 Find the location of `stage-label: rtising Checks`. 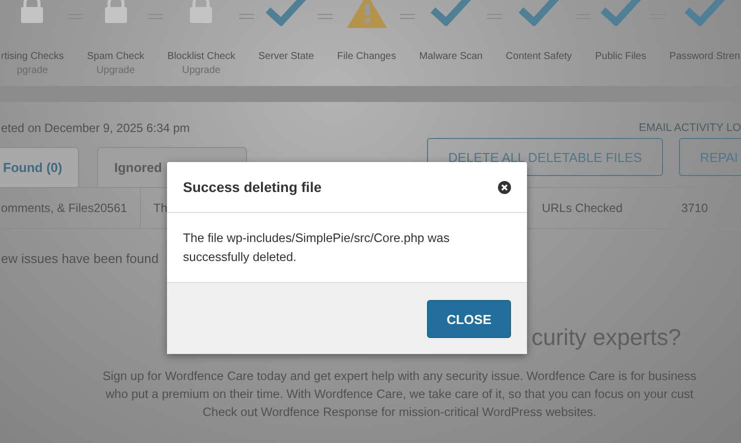

stage-label: rtising Checks is located at coordinates (32, 56).